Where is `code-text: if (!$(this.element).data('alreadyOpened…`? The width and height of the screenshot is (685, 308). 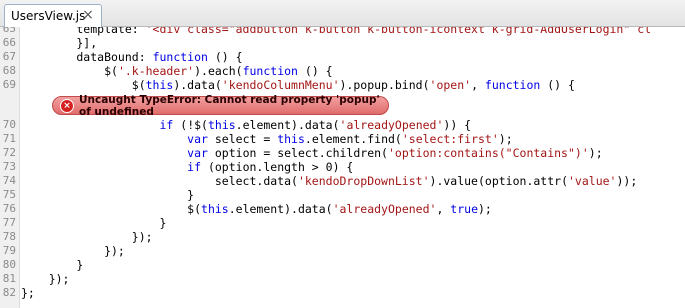 code-text: if (!$(this.element).data('alreadyOpened… is located at coordinates (246, 125).